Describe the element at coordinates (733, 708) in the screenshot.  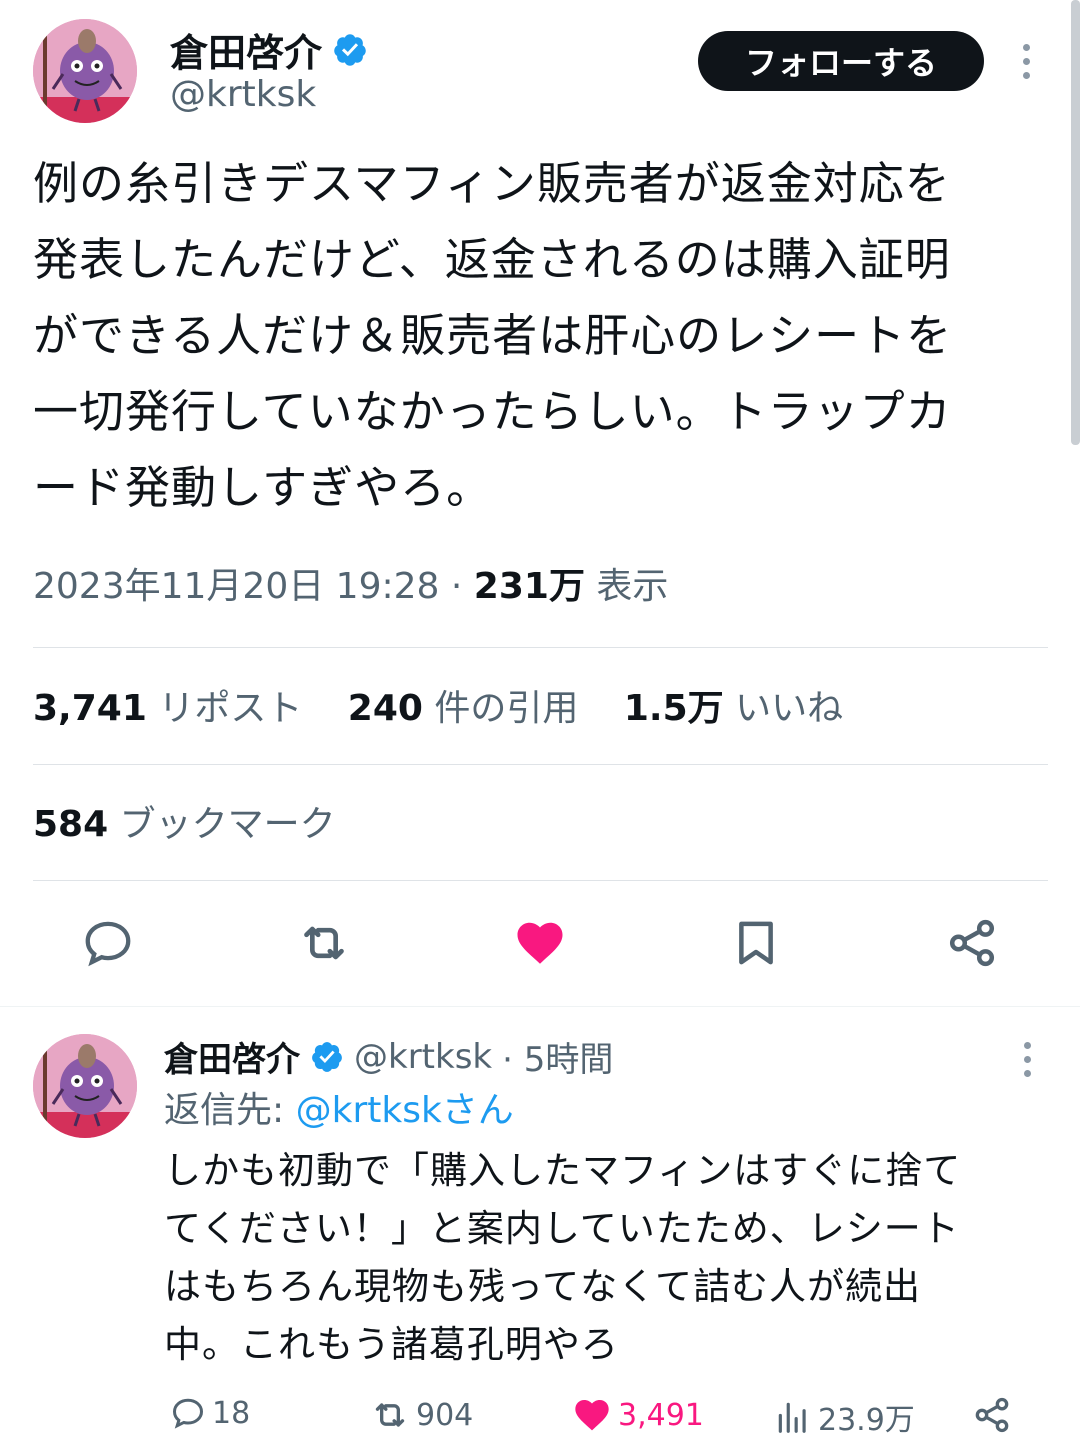
I see `likes-stat: 1.5万 いいね` at that location.